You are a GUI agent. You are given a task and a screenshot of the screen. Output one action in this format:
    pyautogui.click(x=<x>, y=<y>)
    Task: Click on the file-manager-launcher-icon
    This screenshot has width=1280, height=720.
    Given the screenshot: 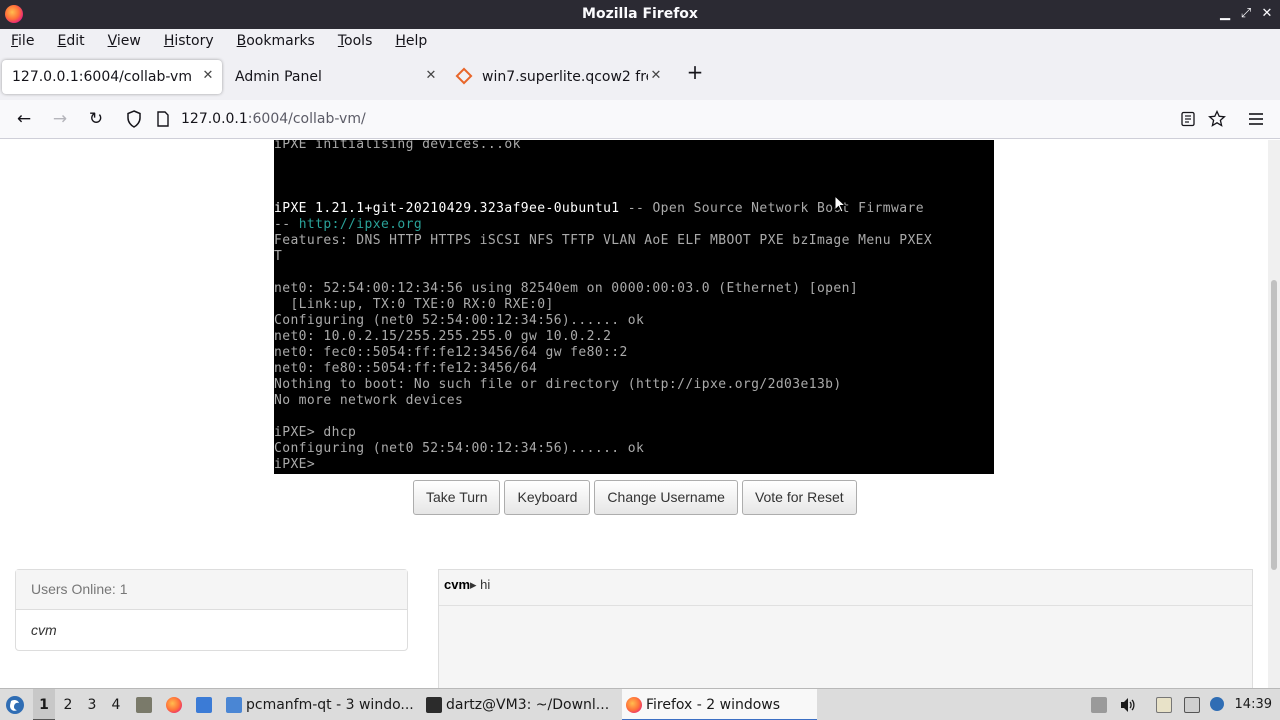 What is the action you would take?
    pyautogui.click(x=144, y=705)
    